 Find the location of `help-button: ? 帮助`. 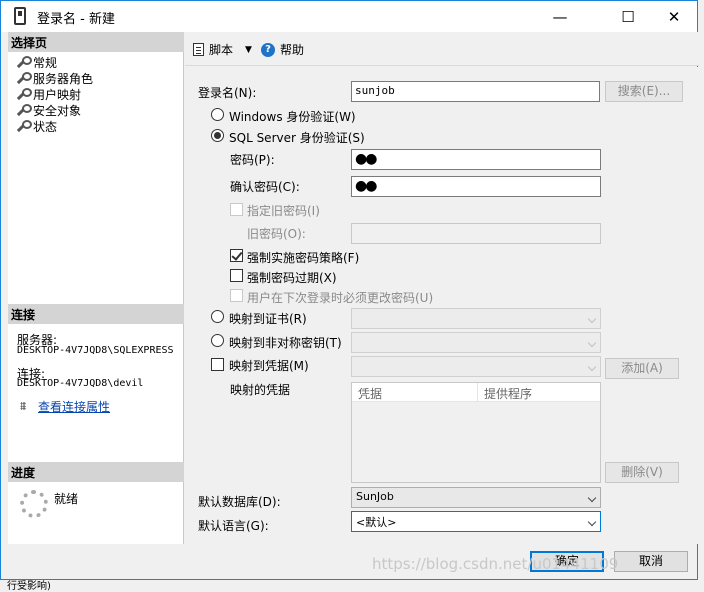

help-button: ? 帮助 is located at coordinates (282, 49).